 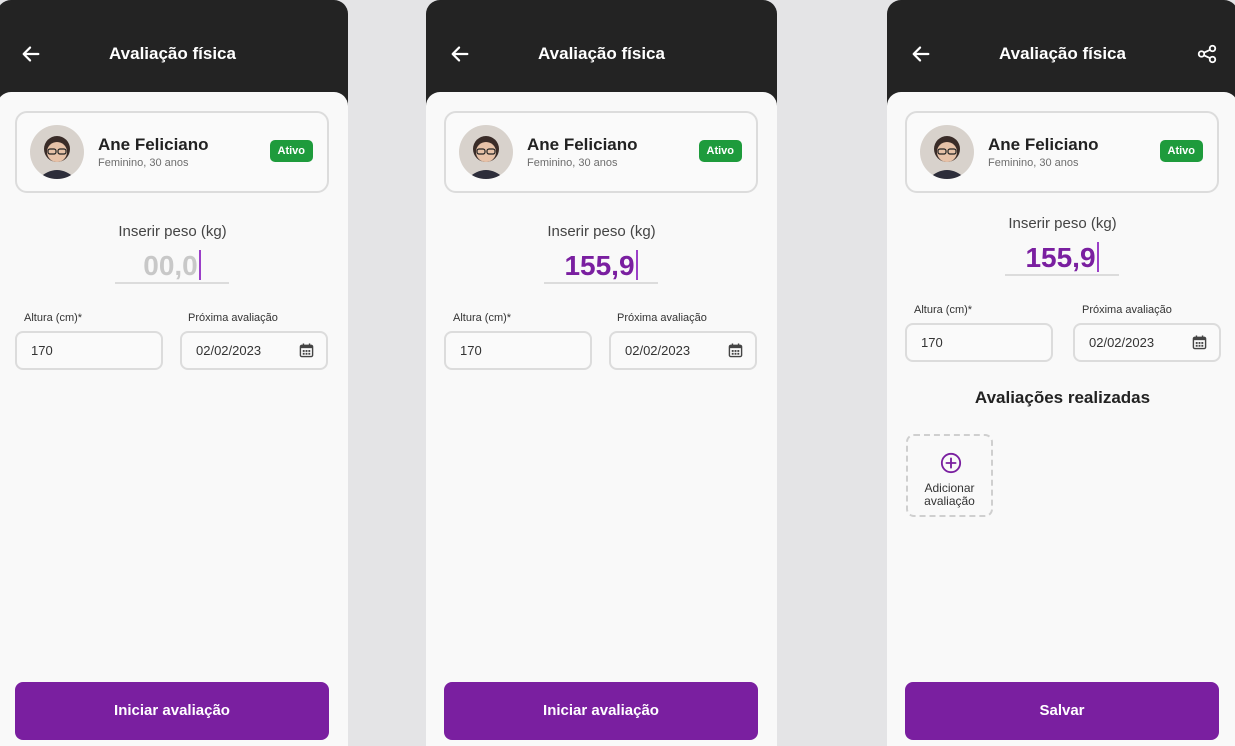 What do you see at coordinates (1062, 711) in the screenshot?
I see `save-button: Salvar` at bounding box center [1062, 711].